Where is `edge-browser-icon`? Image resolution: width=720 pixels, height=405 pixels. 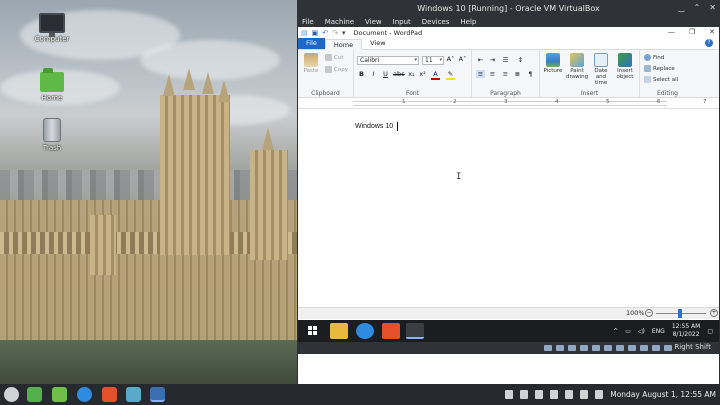 edge-browser-icon is located at coordinates (365, 331).